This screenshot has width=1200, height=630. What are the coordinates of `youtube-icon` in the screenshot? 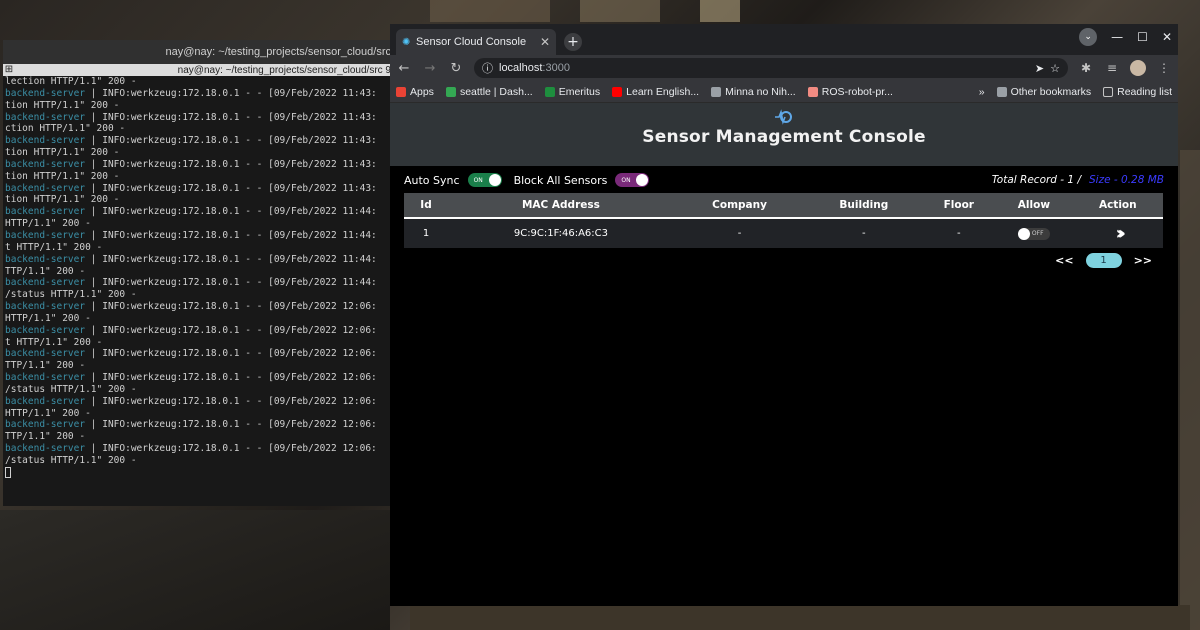 It's located at (617, 91).